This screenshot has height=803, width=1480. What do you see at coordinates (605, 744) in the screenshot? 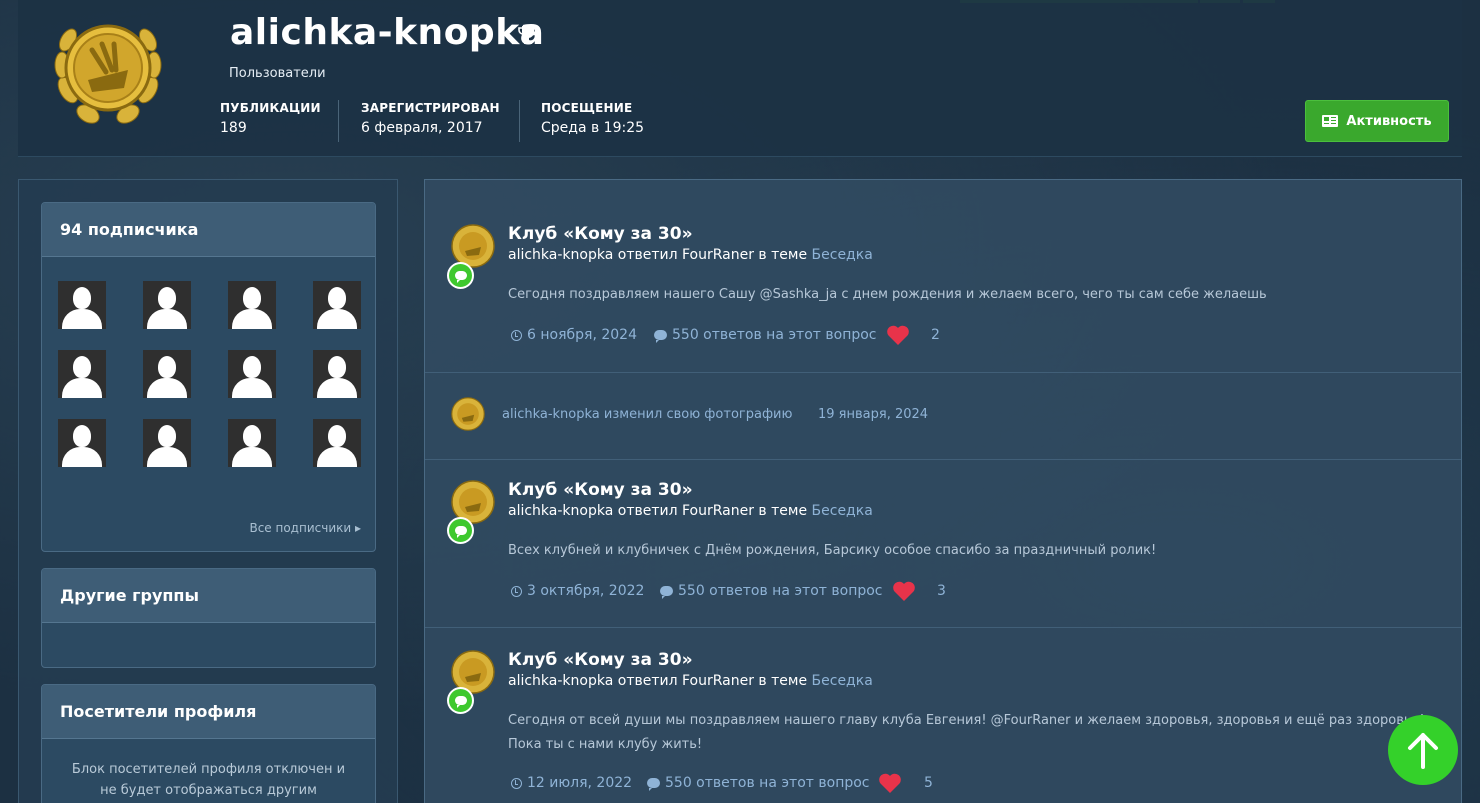
I see `item-body-line: Пока ты с нами клубу жить!` at bounding box center [605, 744].